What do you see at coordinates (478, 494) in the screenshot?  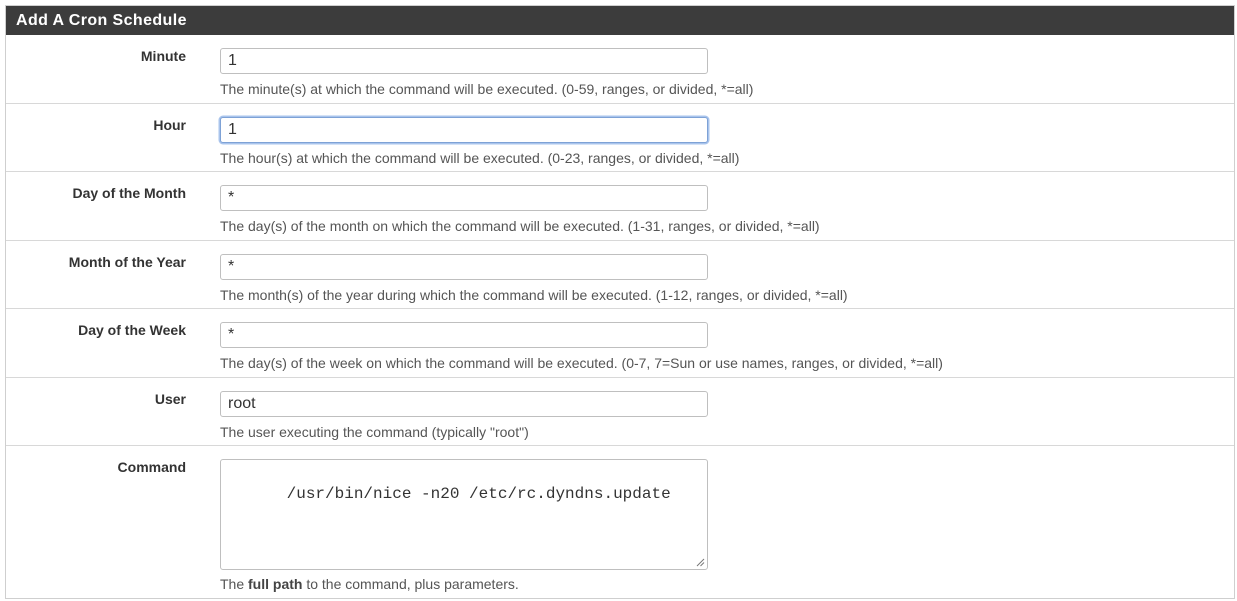 I see `command-text: /usr/bin/nice -n20 /etc/rc.dyndns.update` at bounding box center [478, 494].